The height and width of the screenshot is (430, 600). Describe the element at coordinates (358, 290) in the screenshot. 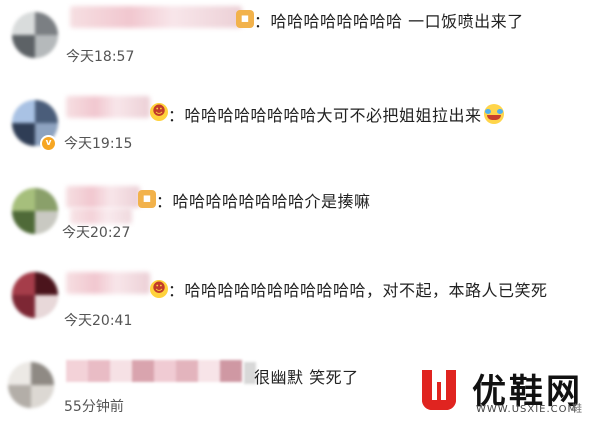

I see `comment-text: ：哈哈哈哈哈哈哈哈哈哈哈，对不起，本路人已笑死` at that location.